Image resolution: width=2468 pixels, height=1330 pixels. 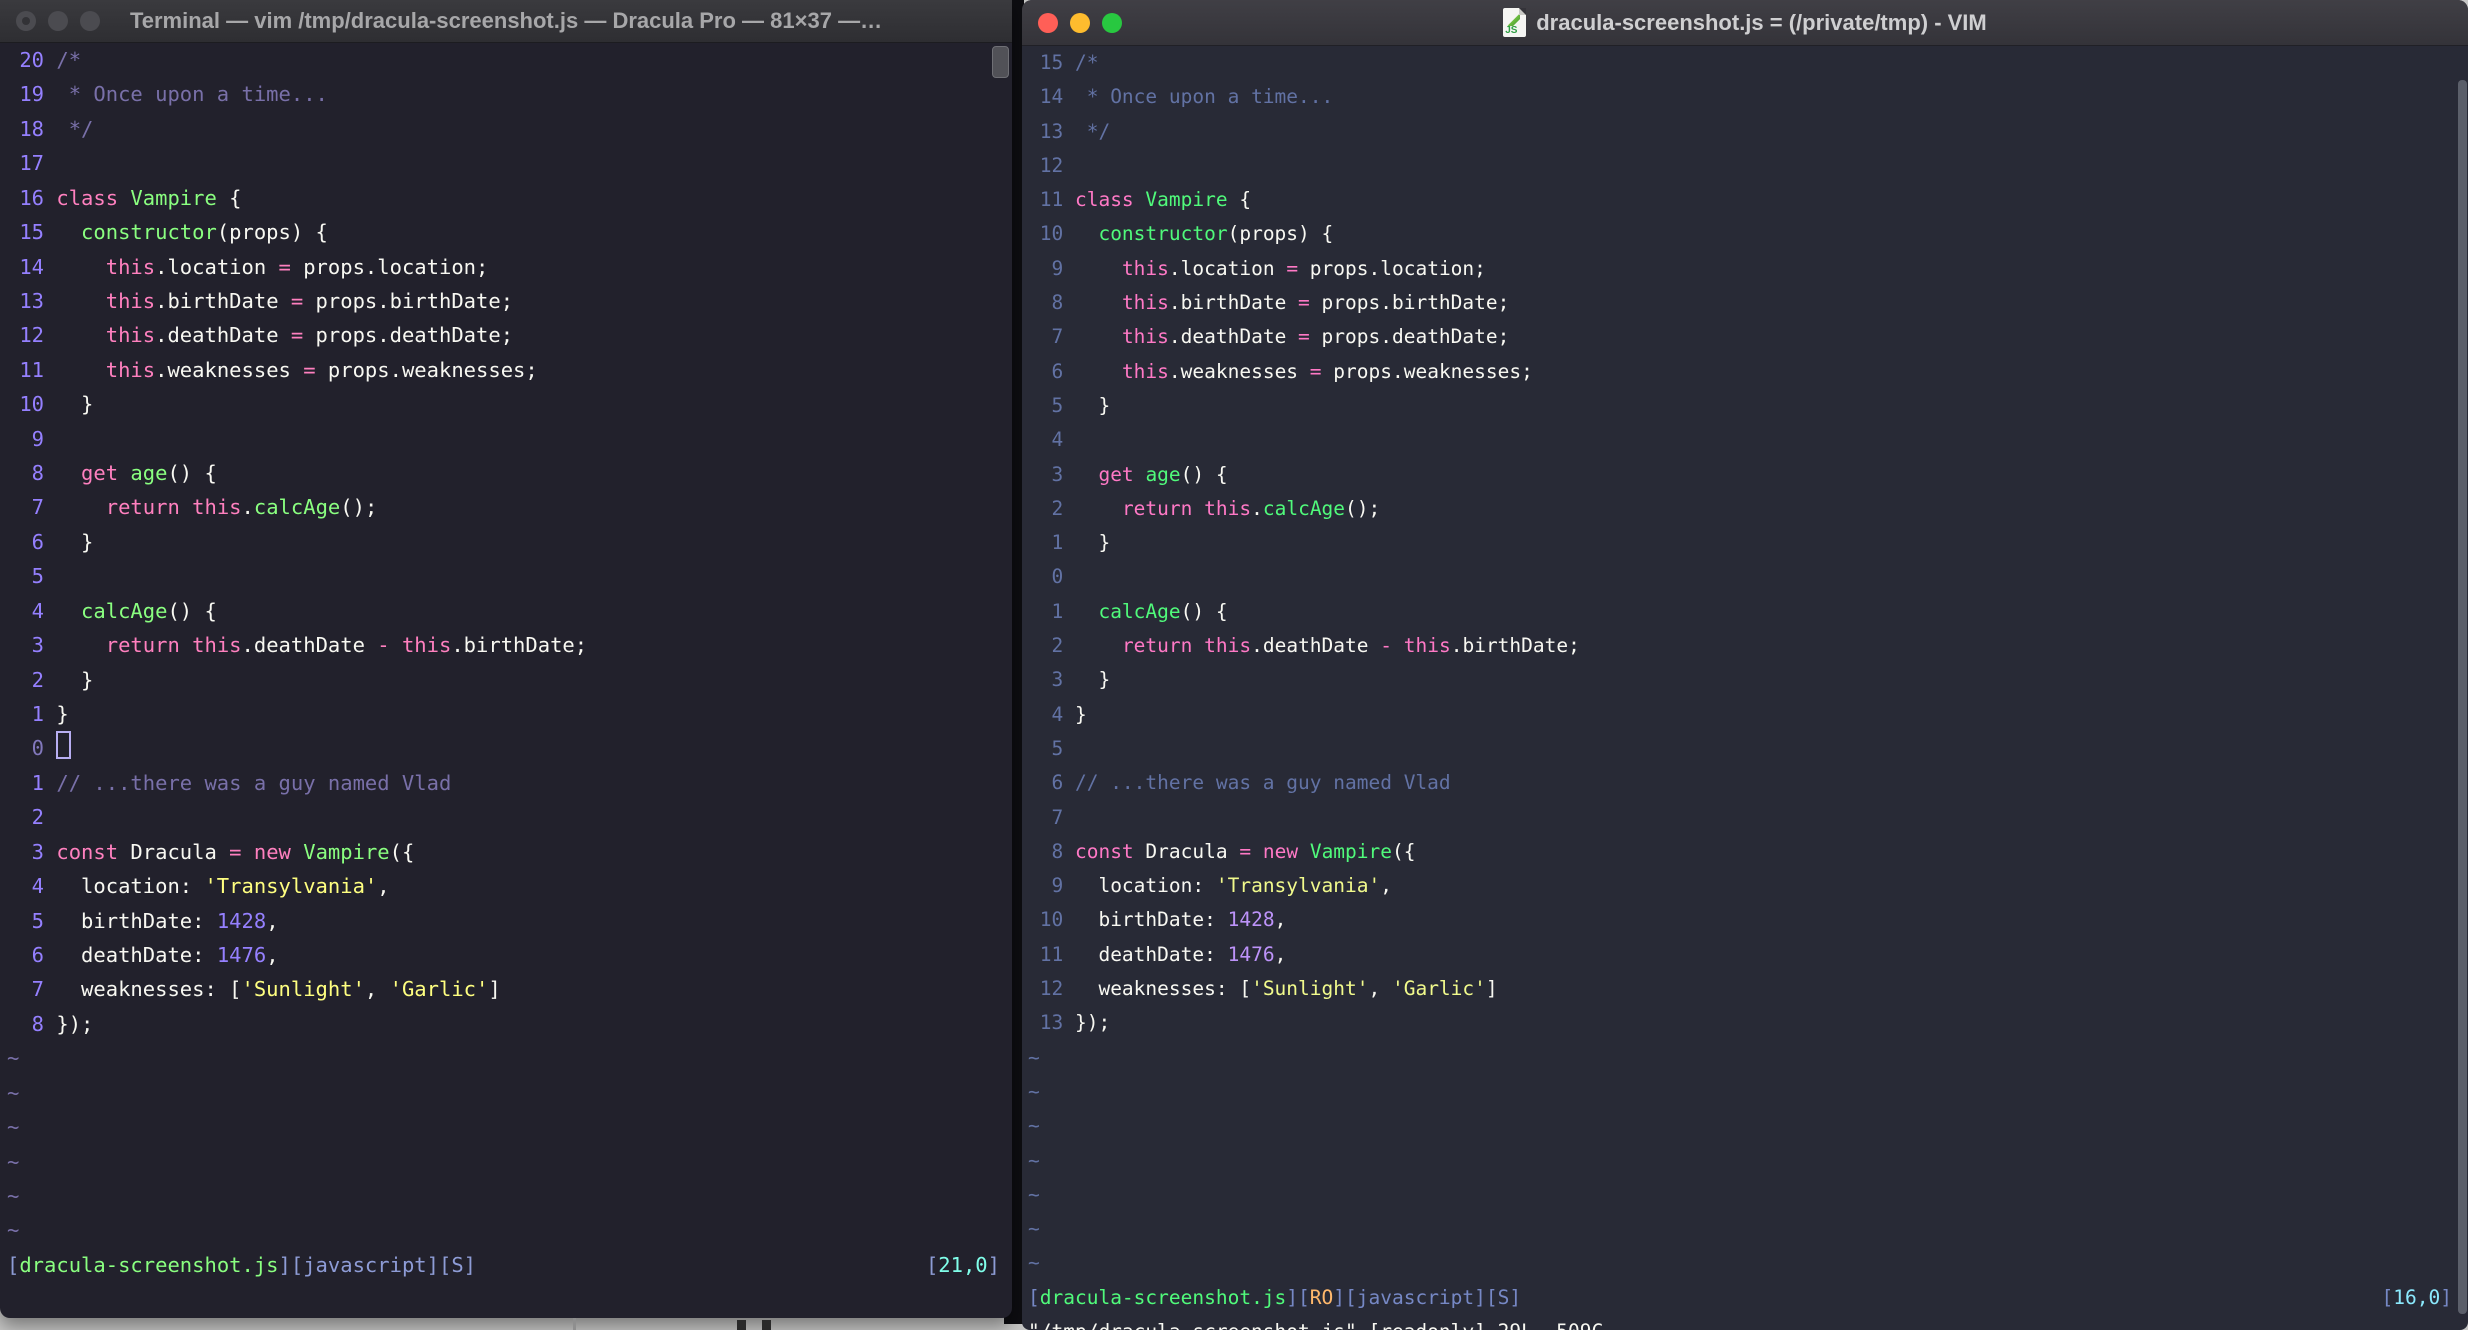 What do you see at coordinates (1745, 269) in the screenshot?
I see `code-line: 9 this.location = props.location;` at bounding box center [1745, 269].